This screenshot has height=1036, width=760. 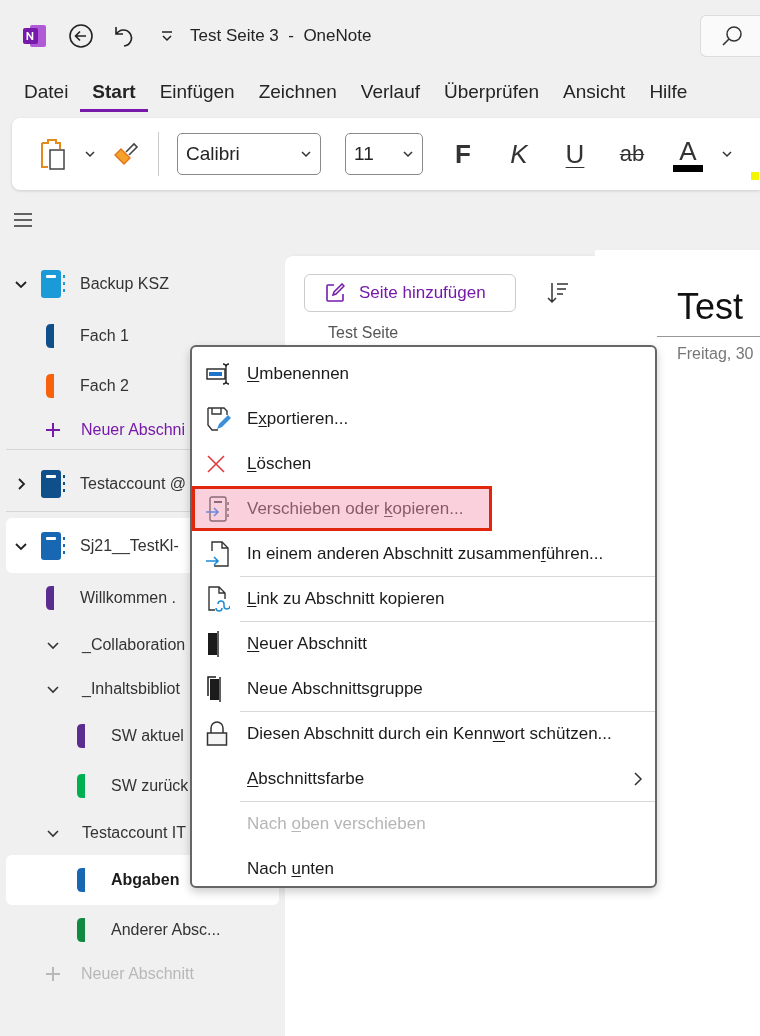 What do you see at coordinates (410, 293) in the screenshot?
I see `add-page-button: Seite hinzufügen` at bounding box center [410, 293].